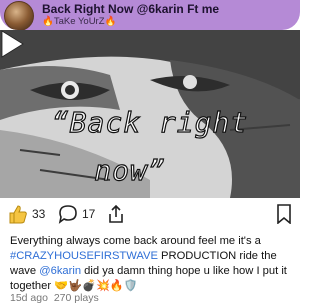 The width and height of the screenshot is (320, 304). Describe the element at coordinates (150, 122) in the screenshot. I see `video-overlay-text-line1: “Back right` at that location.